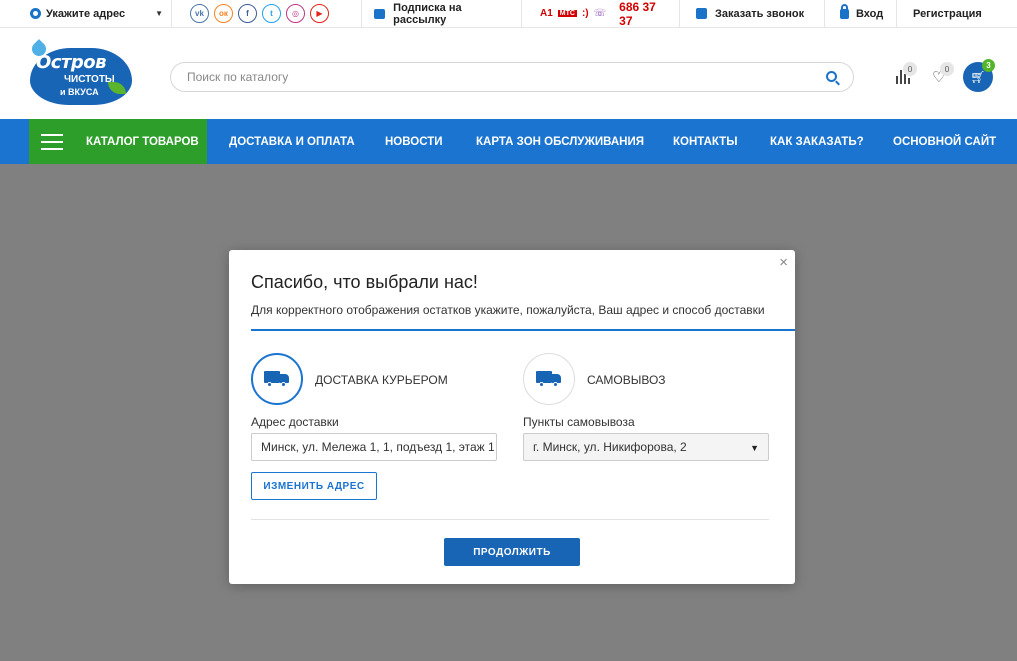 The image size is (1017, 661). What do you see at coordinates (988, 65) in the screenshot?
I see `cart-count-badge: 3` at bounding box center [988, 65].